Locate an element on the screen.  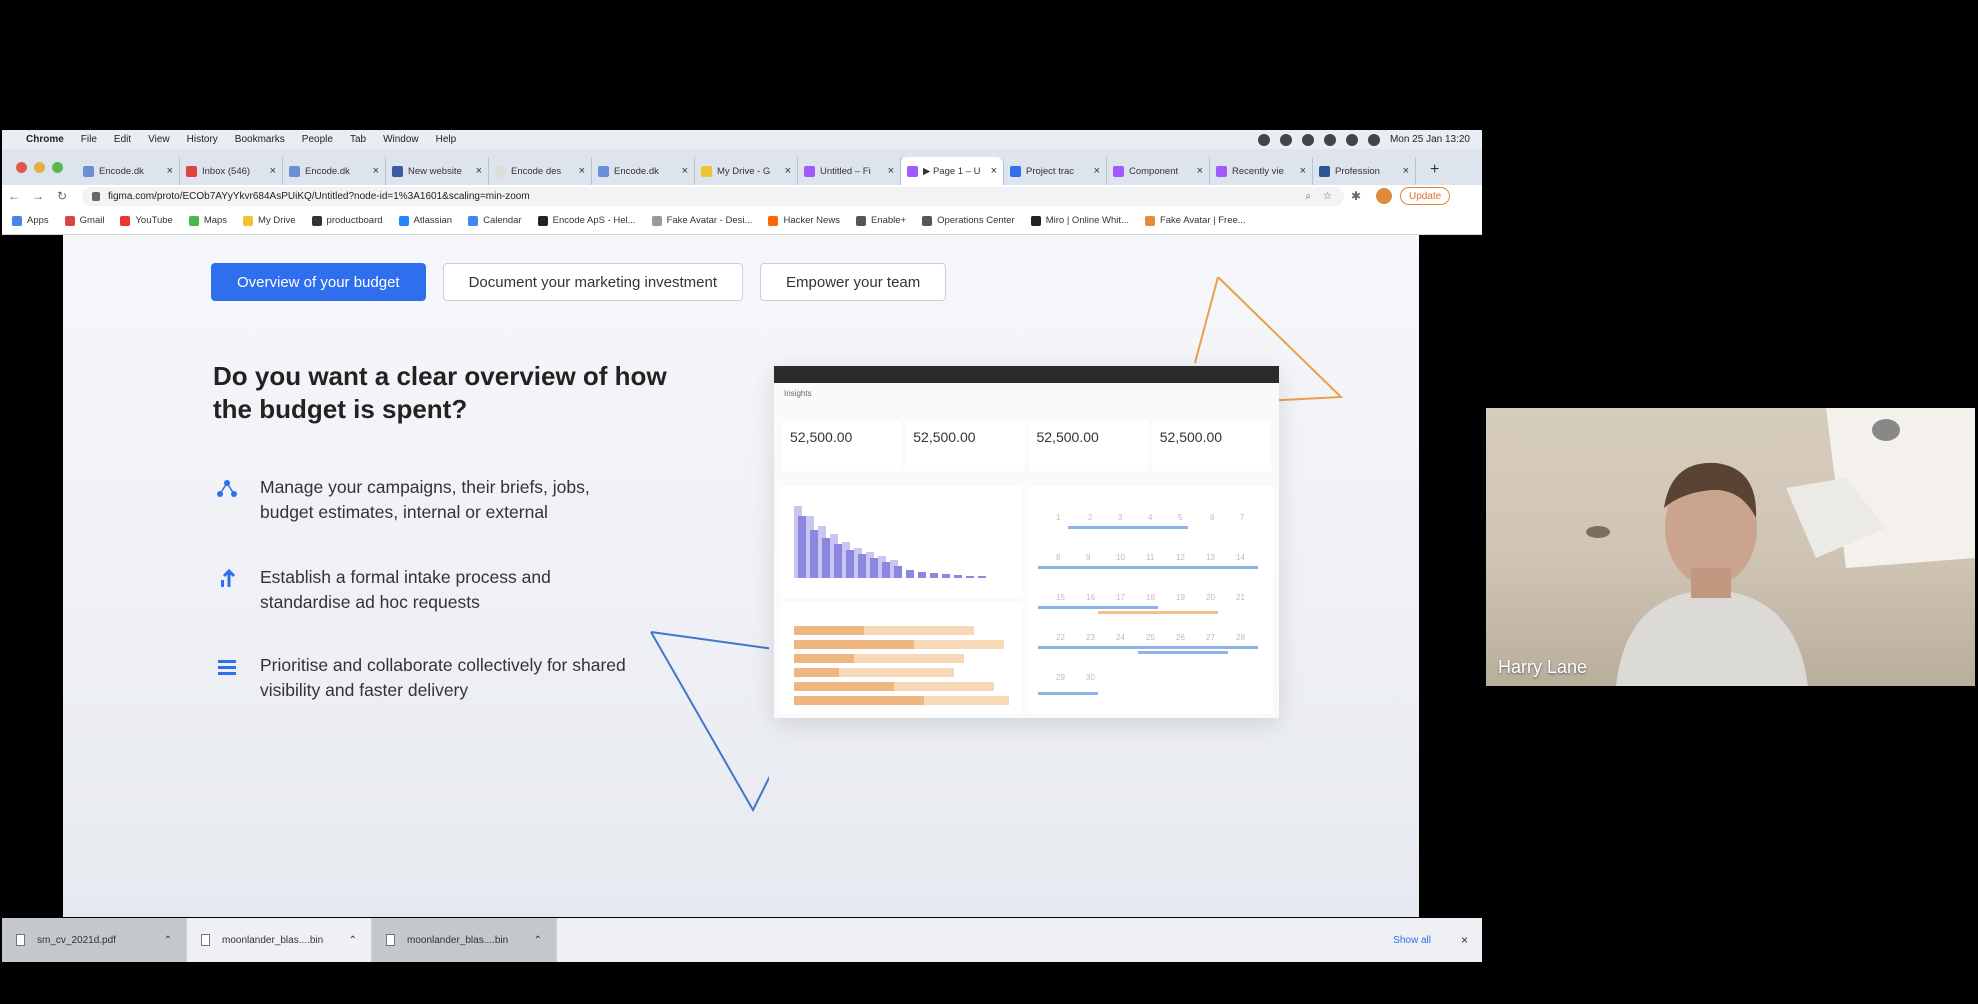
menu-app: Chrome is located at coordinates (45, 139).